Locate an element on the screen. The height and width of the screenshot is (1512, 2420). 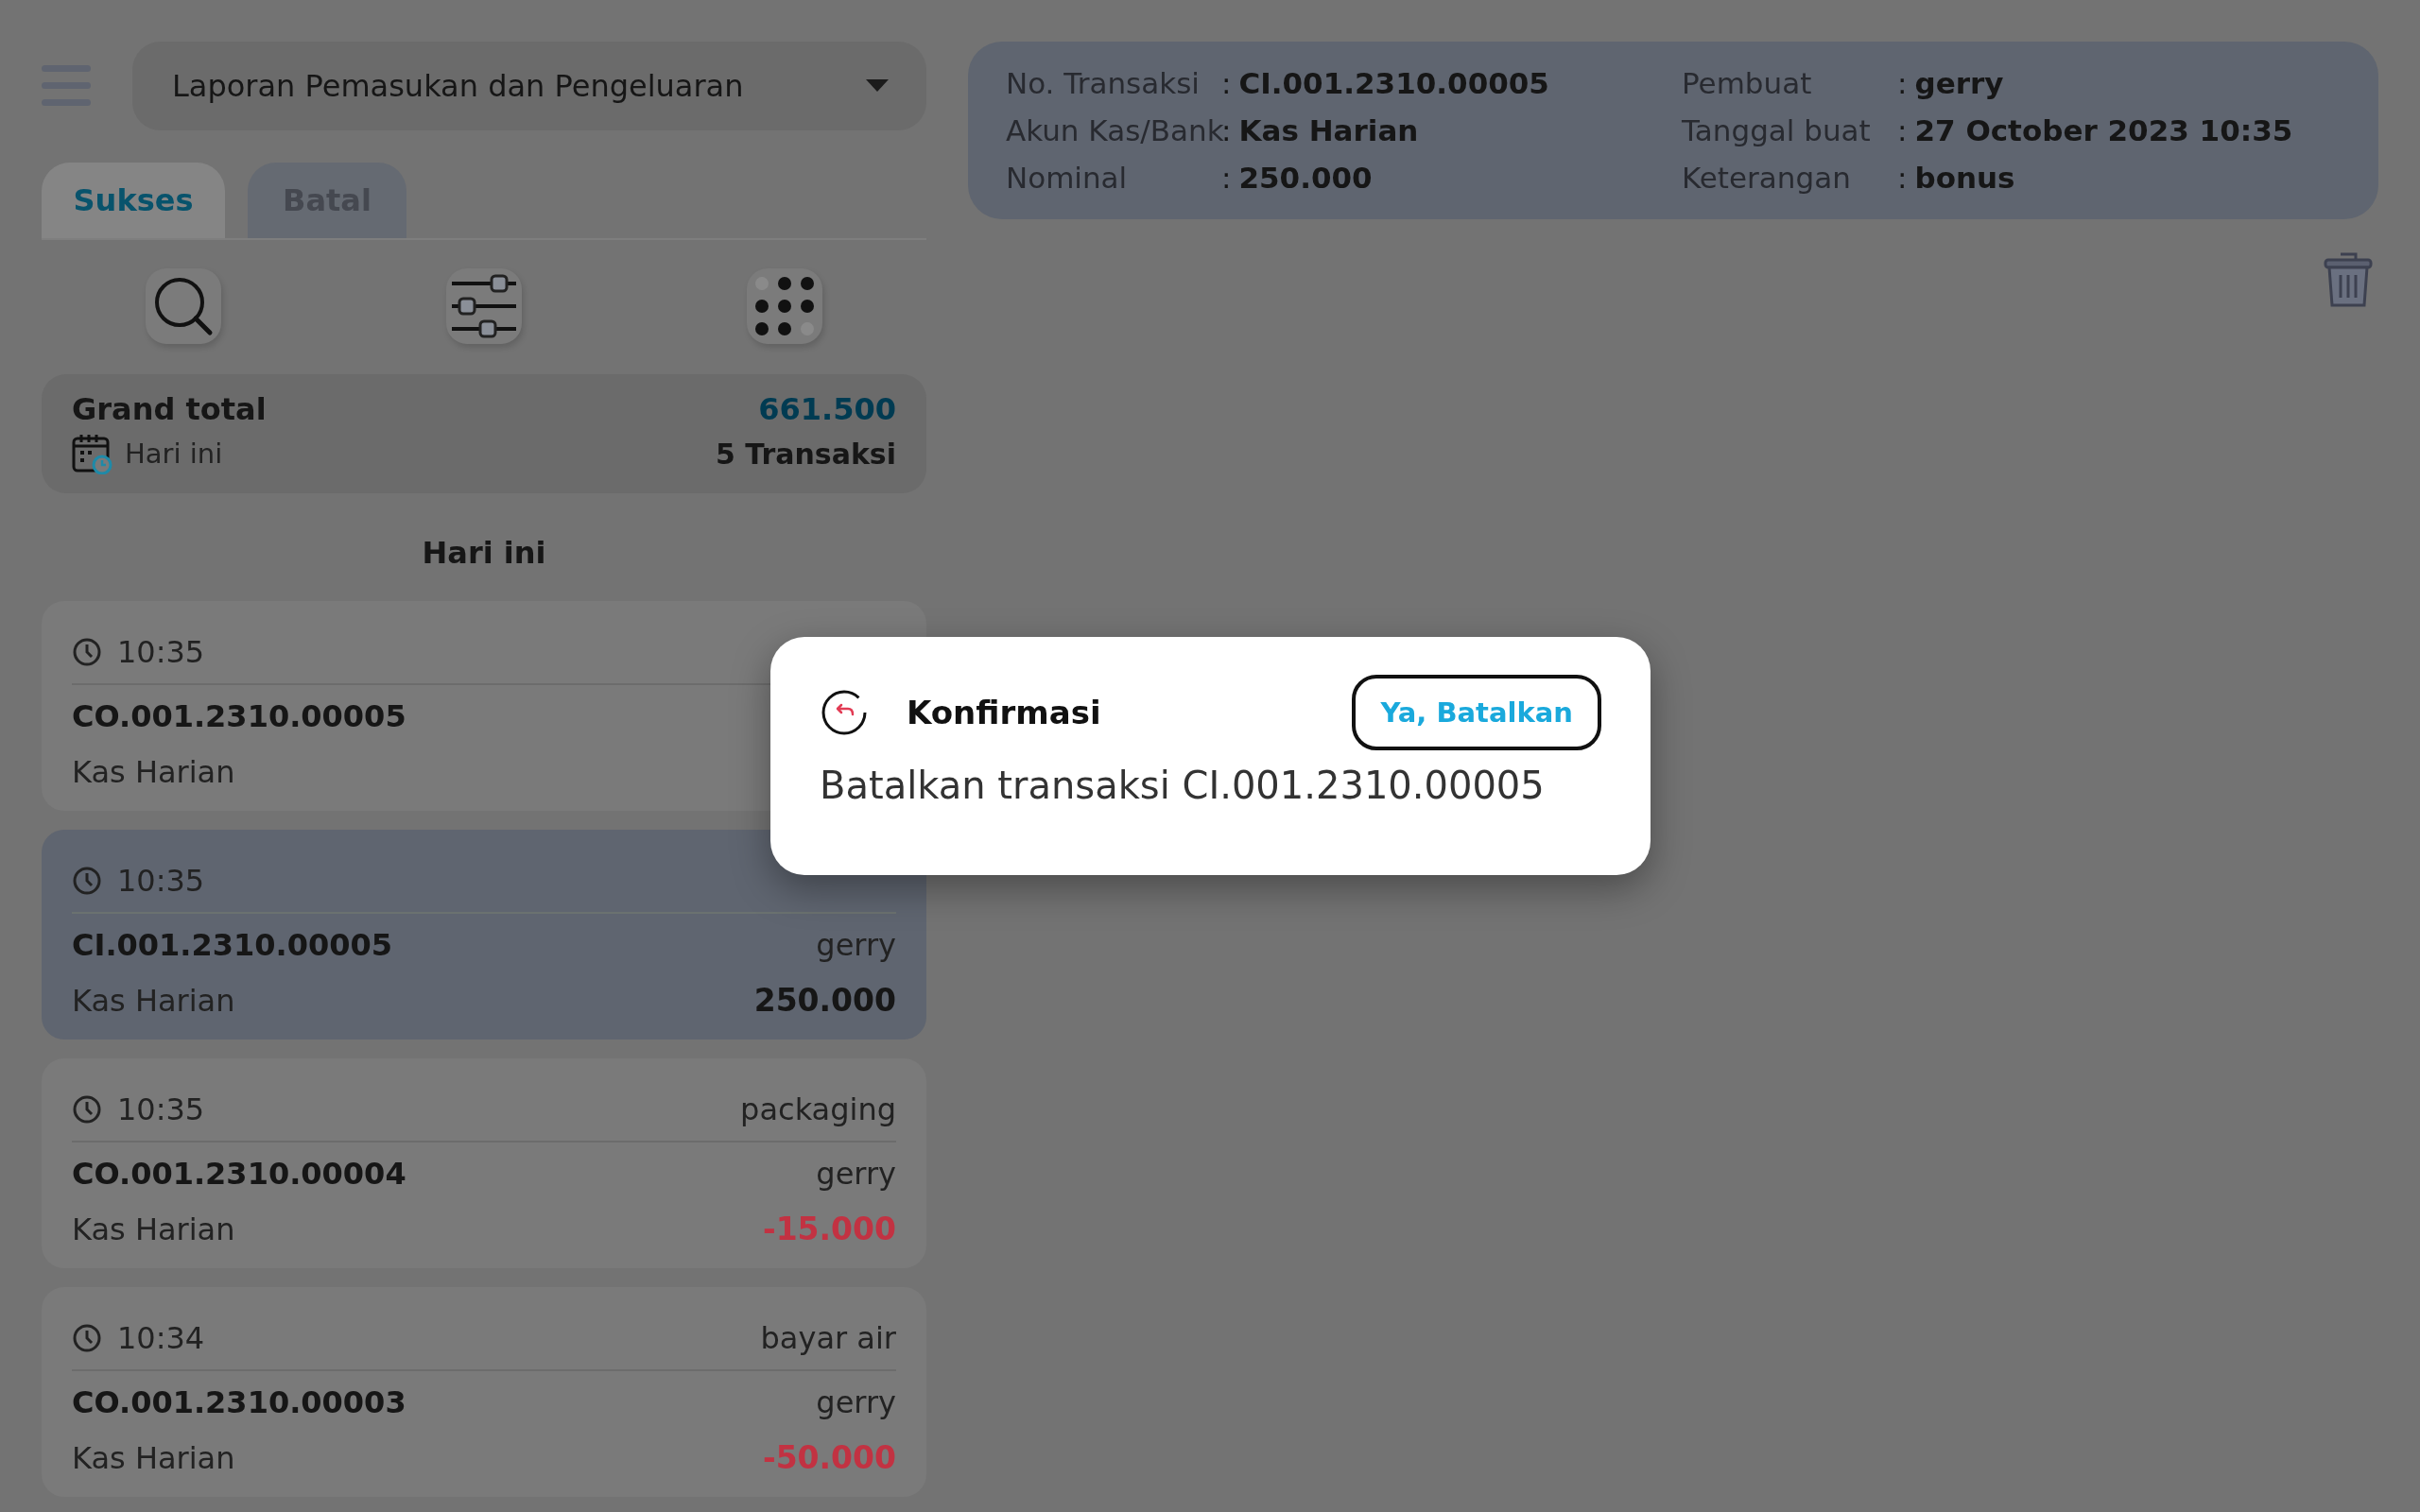
grand-total: 661.500 is located at coordinates (827, 409).